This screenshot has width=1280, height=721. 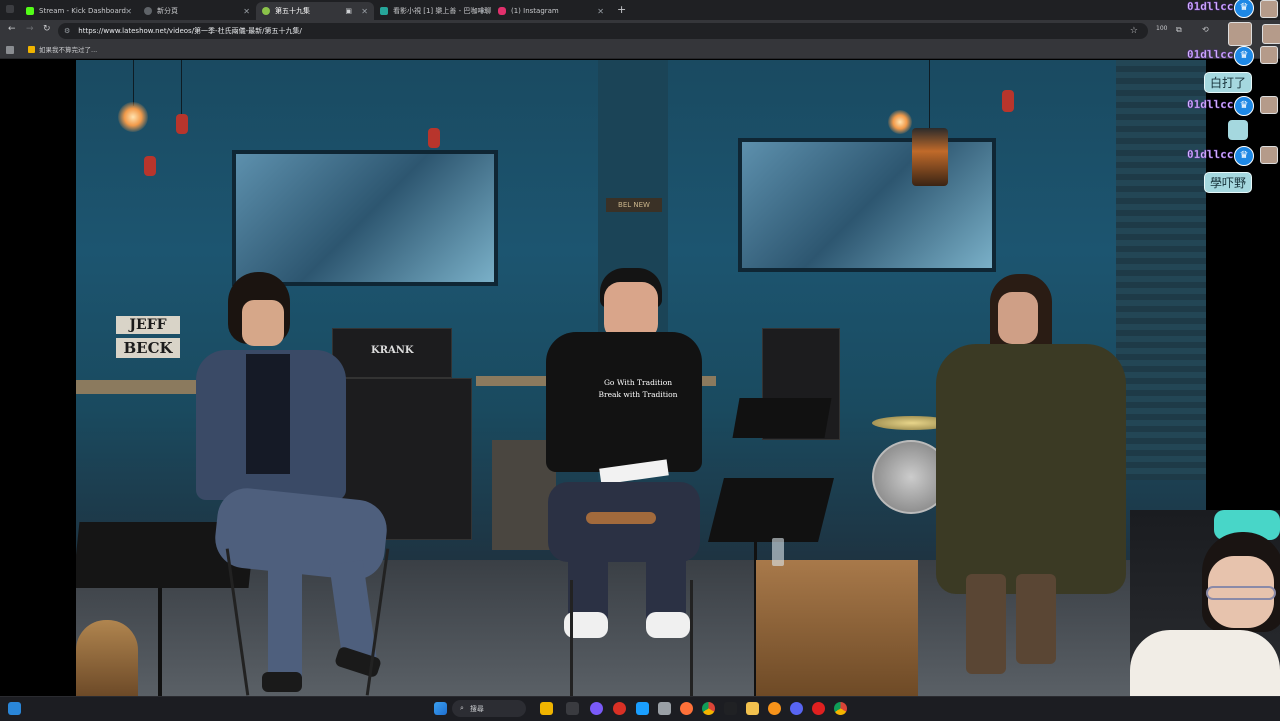 What do you see at coordinates (148, 348) in the screenshot?
I see `sign-bottom: BECK` at bounding box center [148, 348].